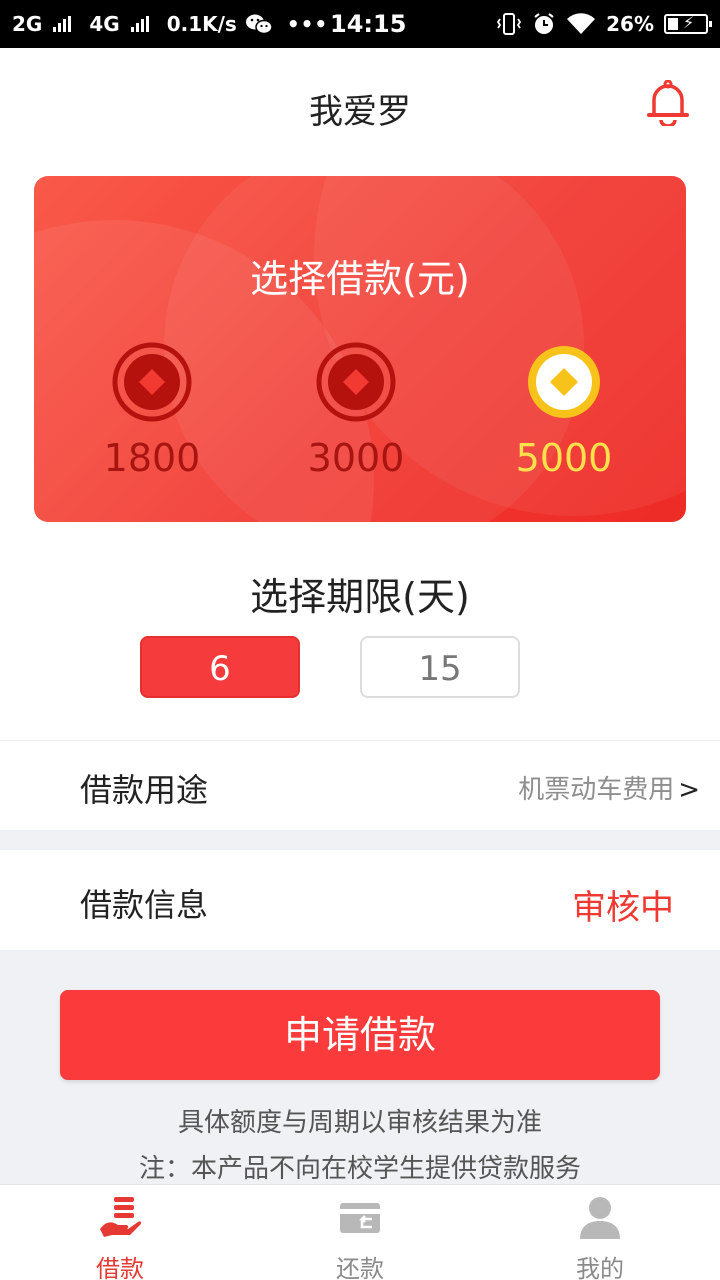 The image size is (720, 1280). I want to click on amount-label: 1800, so click(152, 458).